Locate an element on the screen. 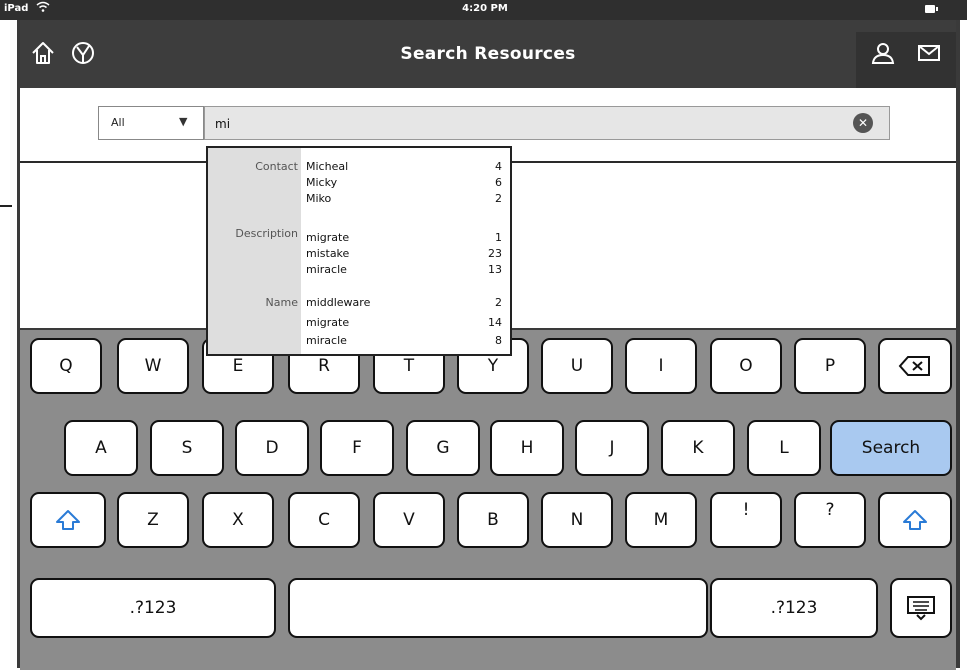 This screenshot has width=967, height=670. list-item: migrate 14 is located at coordinates (406, 324).